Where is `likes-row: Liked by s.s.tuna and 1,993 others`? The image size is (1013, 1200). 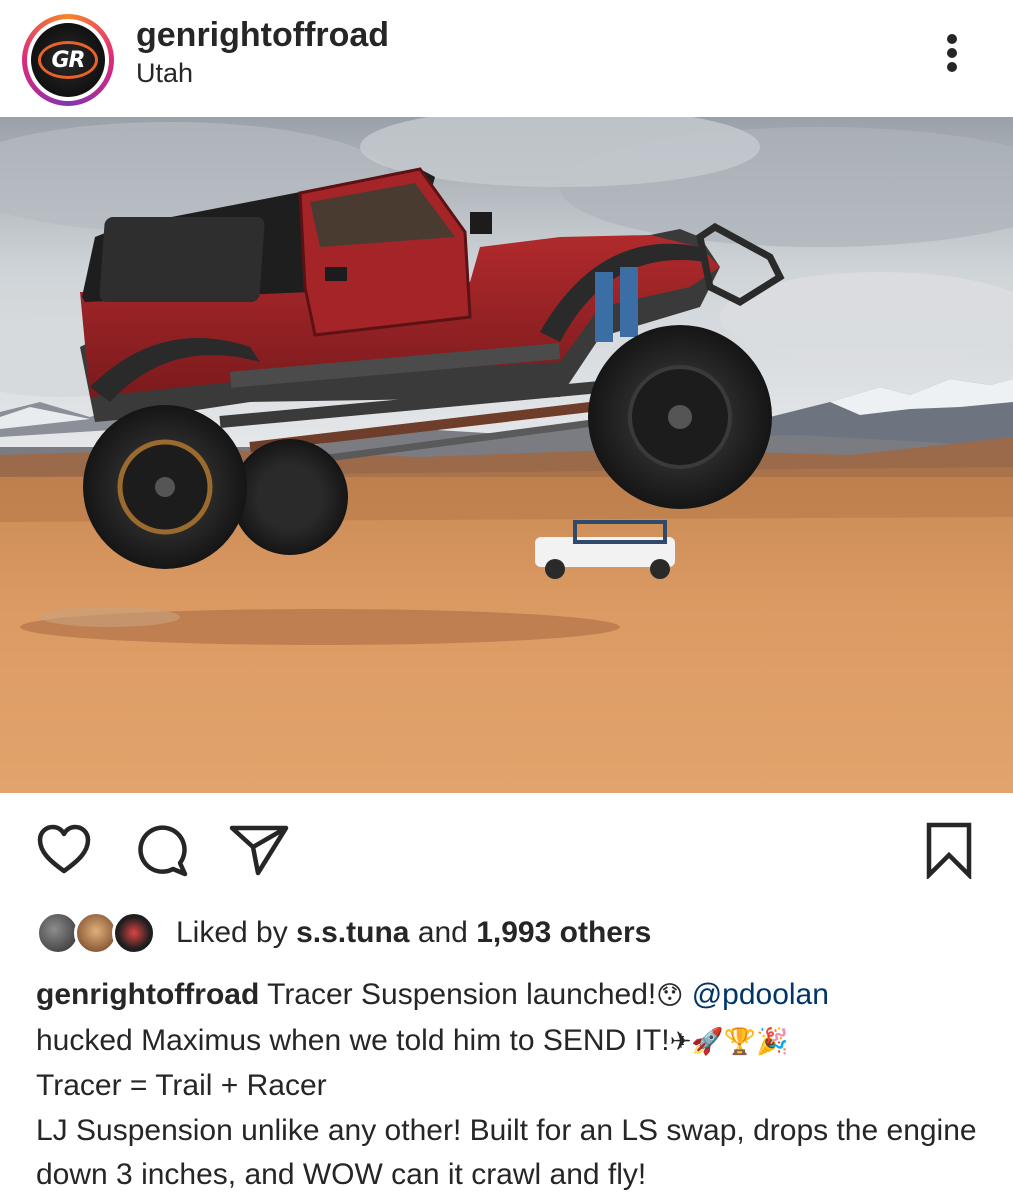 likes-row: Liked by s.s.tuna and 1,993 others is located at coordinates (516, 934).